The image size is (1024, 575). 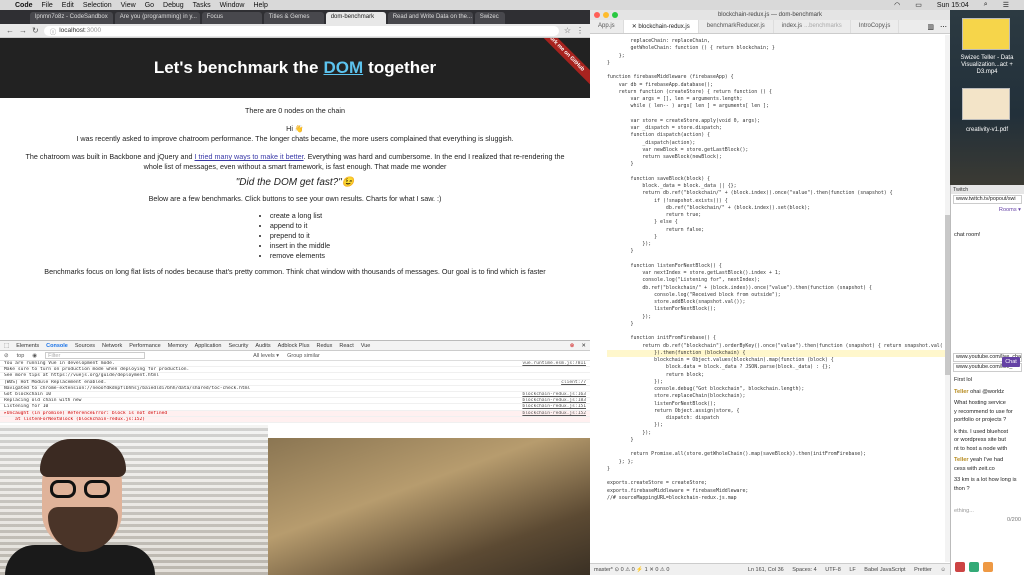 What do you see at coordinates (24, 5) in the screenshot?
I see `menu-app-name: Code` at bounding box center [24, 5].